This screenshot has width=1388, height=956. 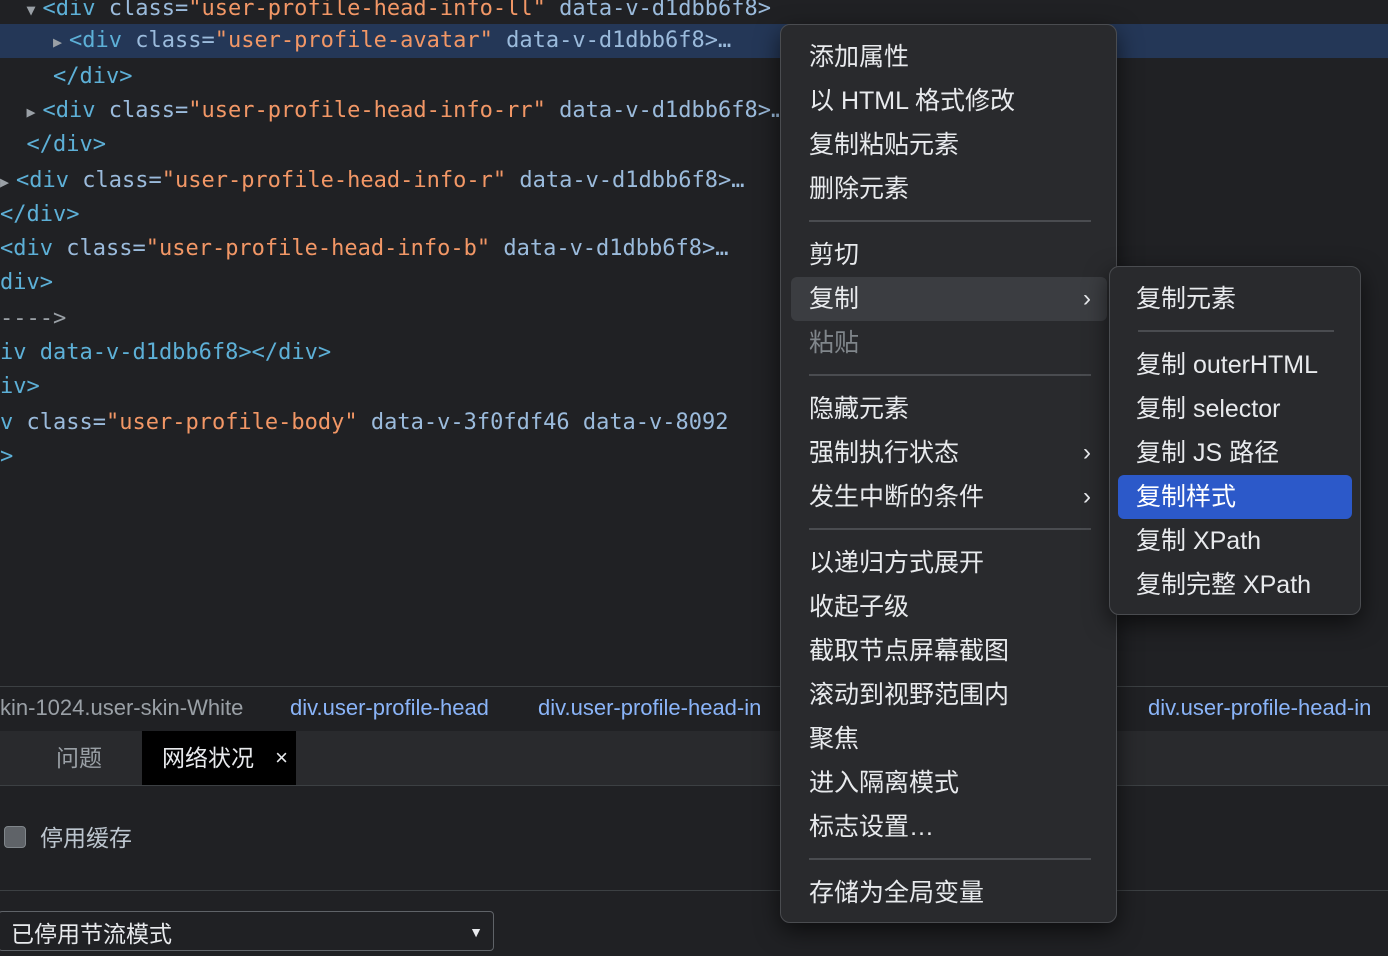 I want to click on attr-value: "user-profile-body", so click(x=231, y=422).